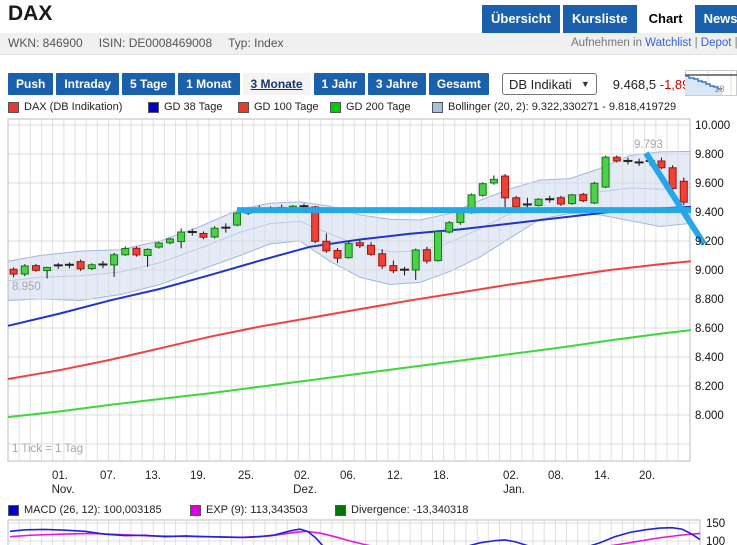 The width and height of the screenshot is (737, 545). What do you see at coordinates (153, 476) in the screenshot?
I see `svg-text: 13.` at bounding box center [153, 476].